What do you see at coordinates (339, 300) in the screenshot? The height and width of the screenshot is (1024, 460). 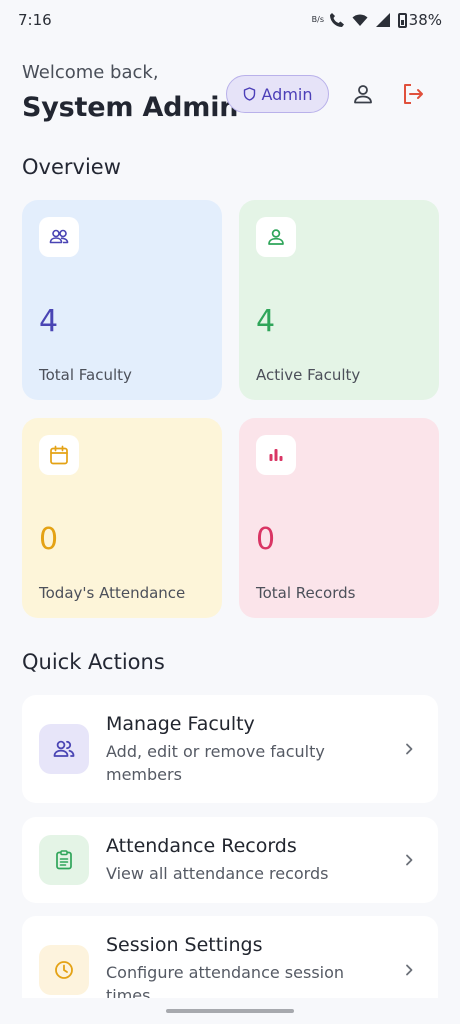 I see `stat-card-active-faculty: 4 Active Faculty` at bounding box center [339, 300].